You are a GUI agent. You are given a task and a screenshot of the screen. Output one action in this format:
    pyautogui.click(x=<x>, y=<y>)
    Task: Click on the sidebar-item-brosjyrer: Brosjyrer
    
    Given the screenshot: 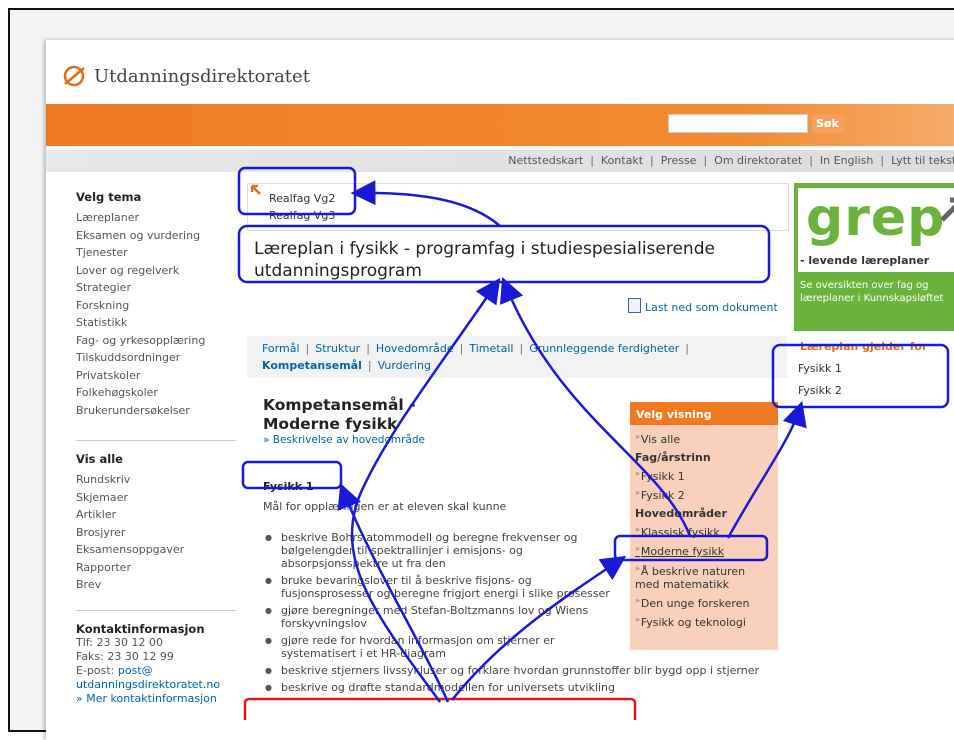 What is the action you would take?
    pyautogui.click(x=130, y=533)
    